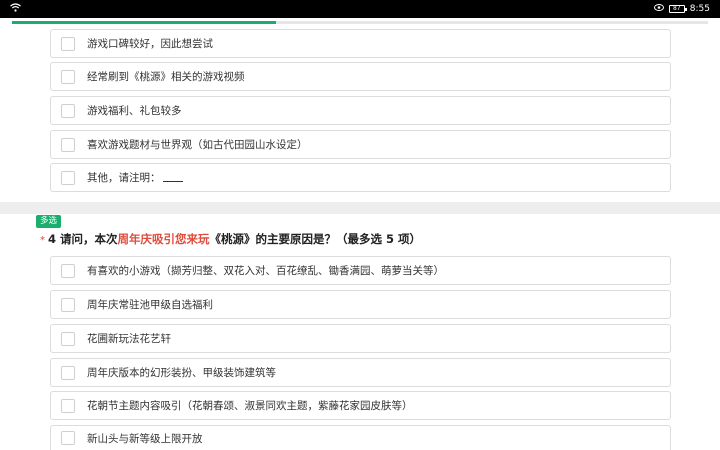  Describe the element at coordinates (135, 177) in the screenshot. I see `option-label: 其他，请注明：` at that location.